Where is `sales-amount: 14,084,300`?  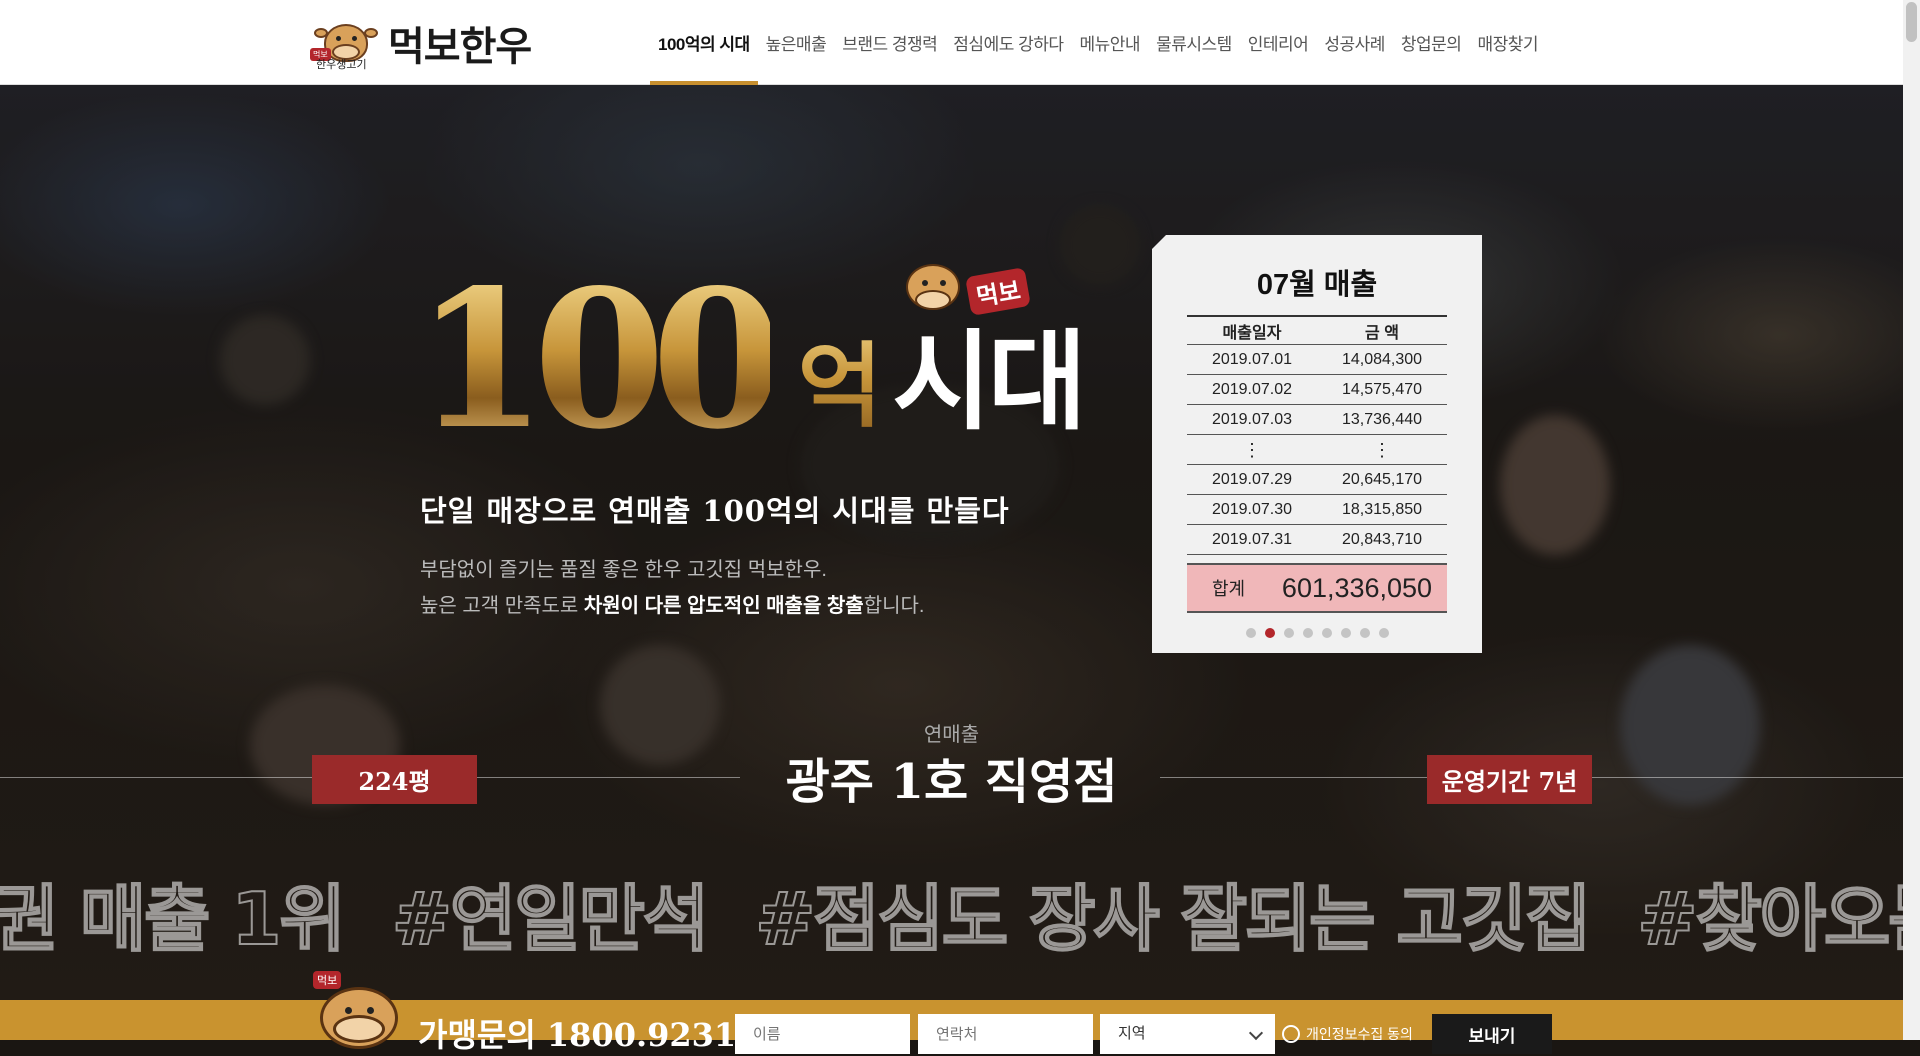 sales-amount: 14,084,300 is located at coordinates (1382, 359).